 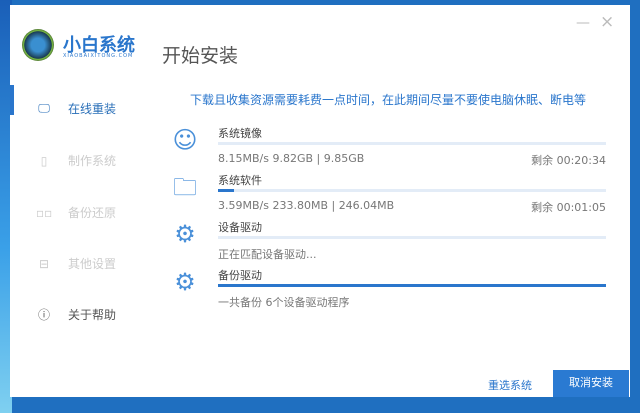 I want to click on info-icon: ⓘ, so click(x=43, y=315).